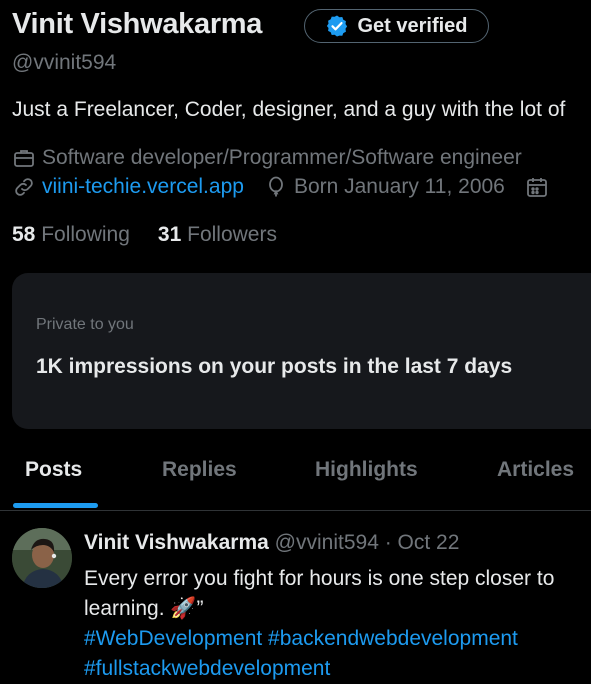 The image size is (591, 684). Describe the element at coordinates (64, 62) in the screenshot. I see `profile-handle: @vvinit594` at that location.